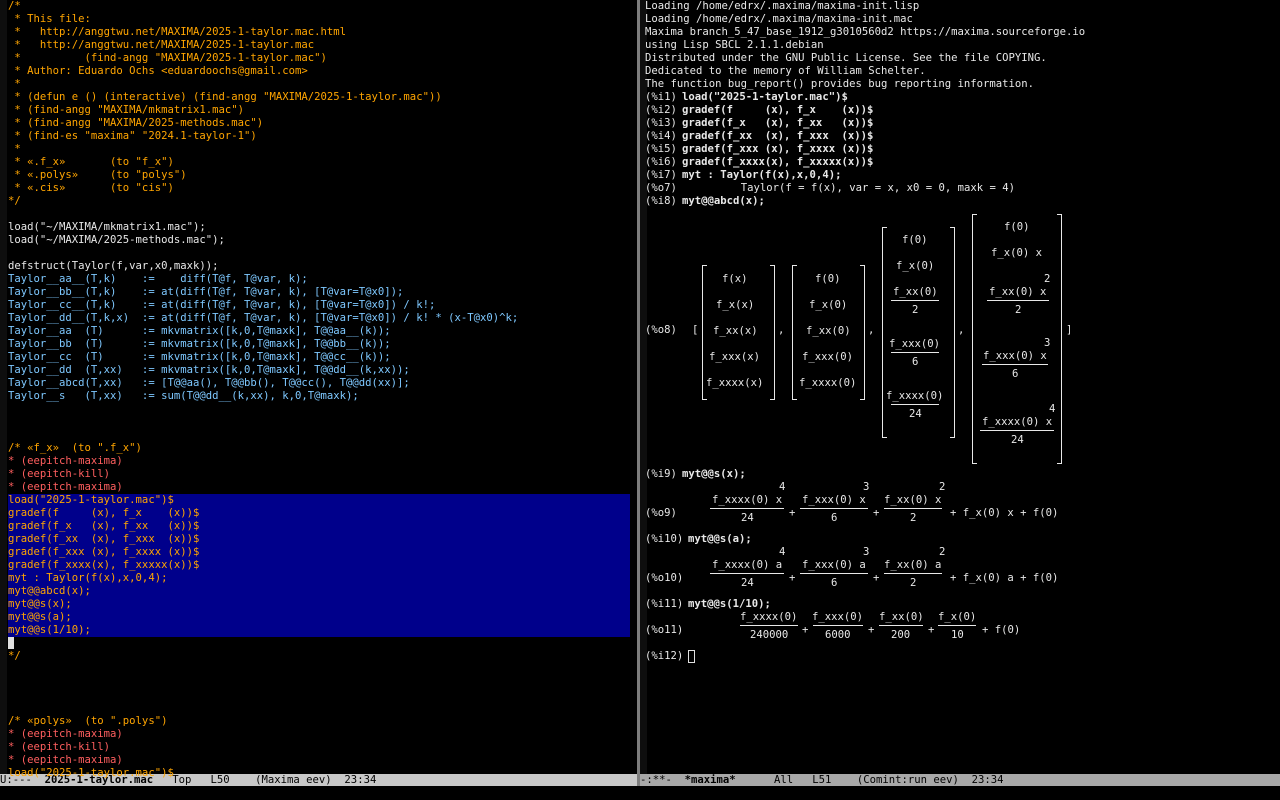 Image resolution: width=1280 pixels, height=800 pixels. Describe the element at coordinates (778, 149) in the screenshot. I see `input-code: gradef(f_xxx (x), f_xxxx (x))$` at that location.